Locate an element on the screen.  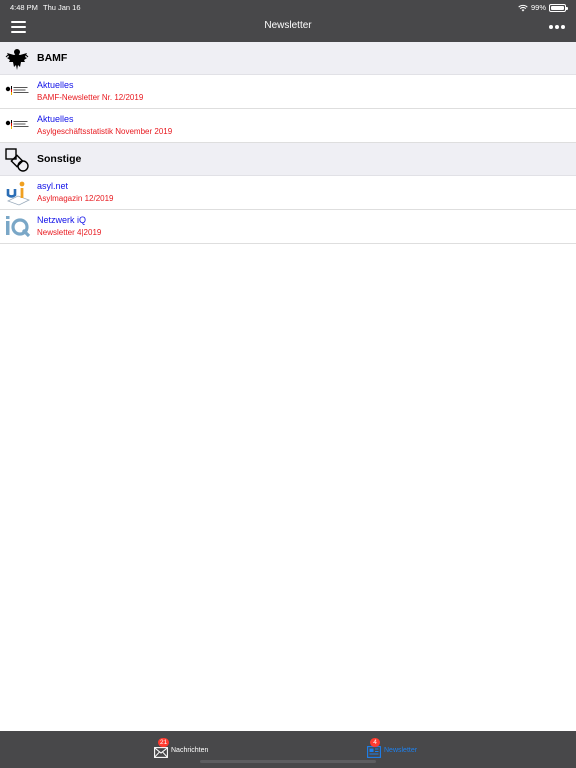
federal-eagle-icon is located at coordinates (17, 59).